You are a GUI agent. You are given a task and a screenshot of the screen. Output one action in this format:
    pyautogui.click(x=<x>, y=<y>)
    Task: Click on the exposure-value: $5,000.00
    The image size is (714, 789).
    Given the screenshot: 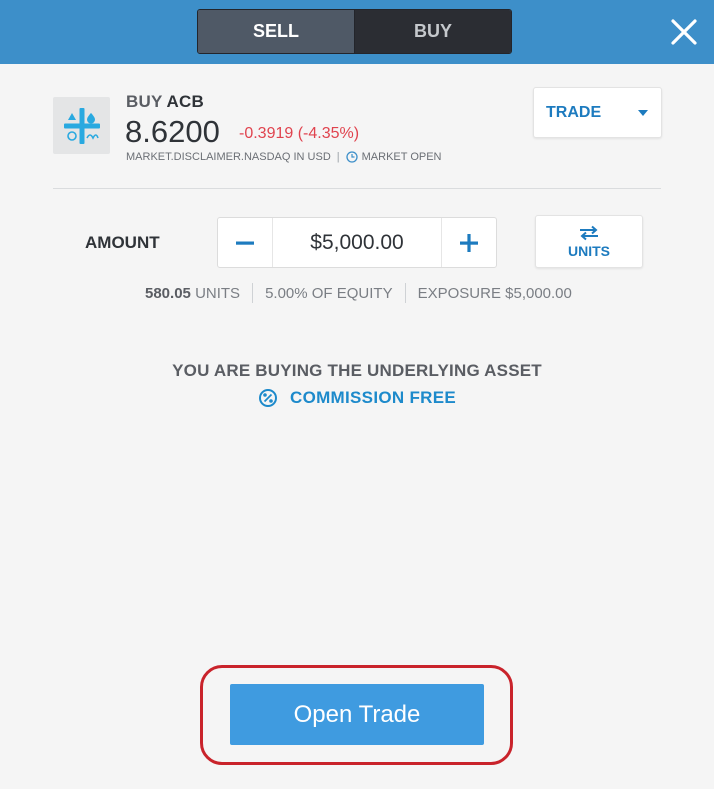 What is the action you would take?
    pyautogui.click(x=538, y=293)
    